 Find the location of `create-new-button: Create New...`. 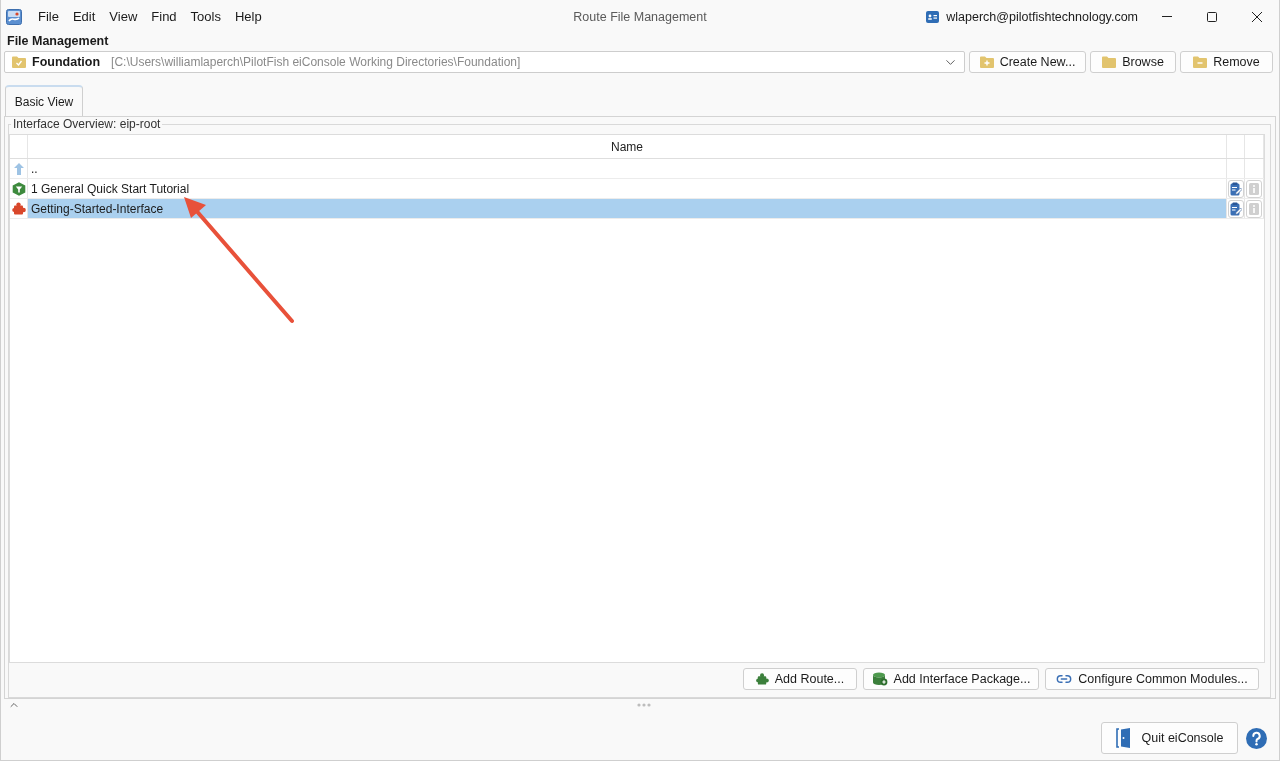

create-new-button: Create New... is located at coordinates (1027, 62).